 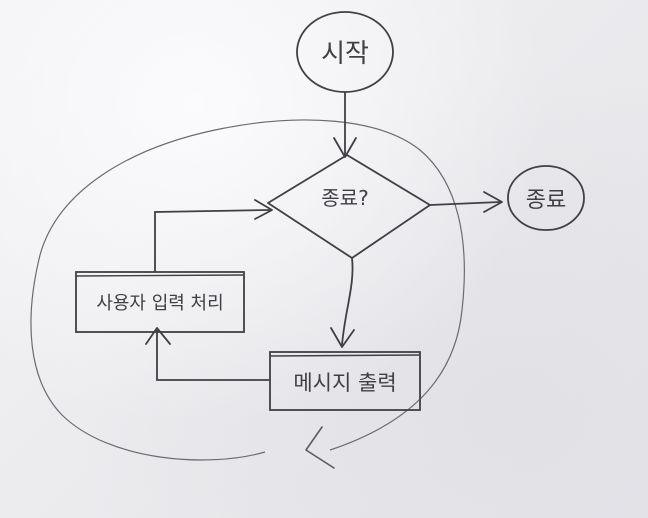 I want to click on process-input: 사용자 입력 처리, so click(x=160, y=302).